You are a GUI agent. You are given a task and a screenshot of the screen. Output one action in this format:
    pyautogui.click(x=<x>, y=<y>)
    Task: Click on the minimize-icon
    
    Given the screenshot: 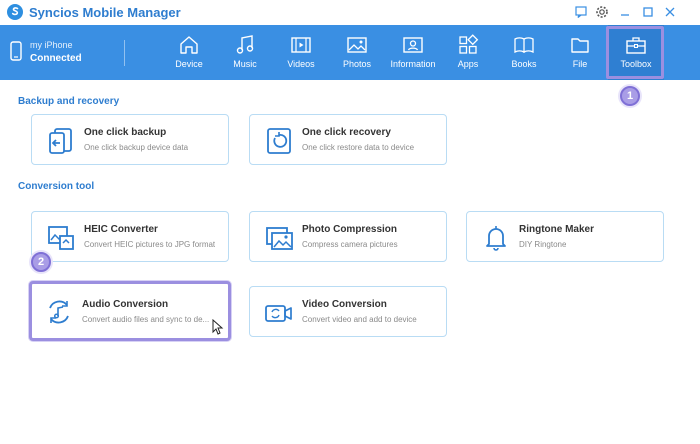 What is the action you would take?
    pyautogui.click(x=625, y=12)
    